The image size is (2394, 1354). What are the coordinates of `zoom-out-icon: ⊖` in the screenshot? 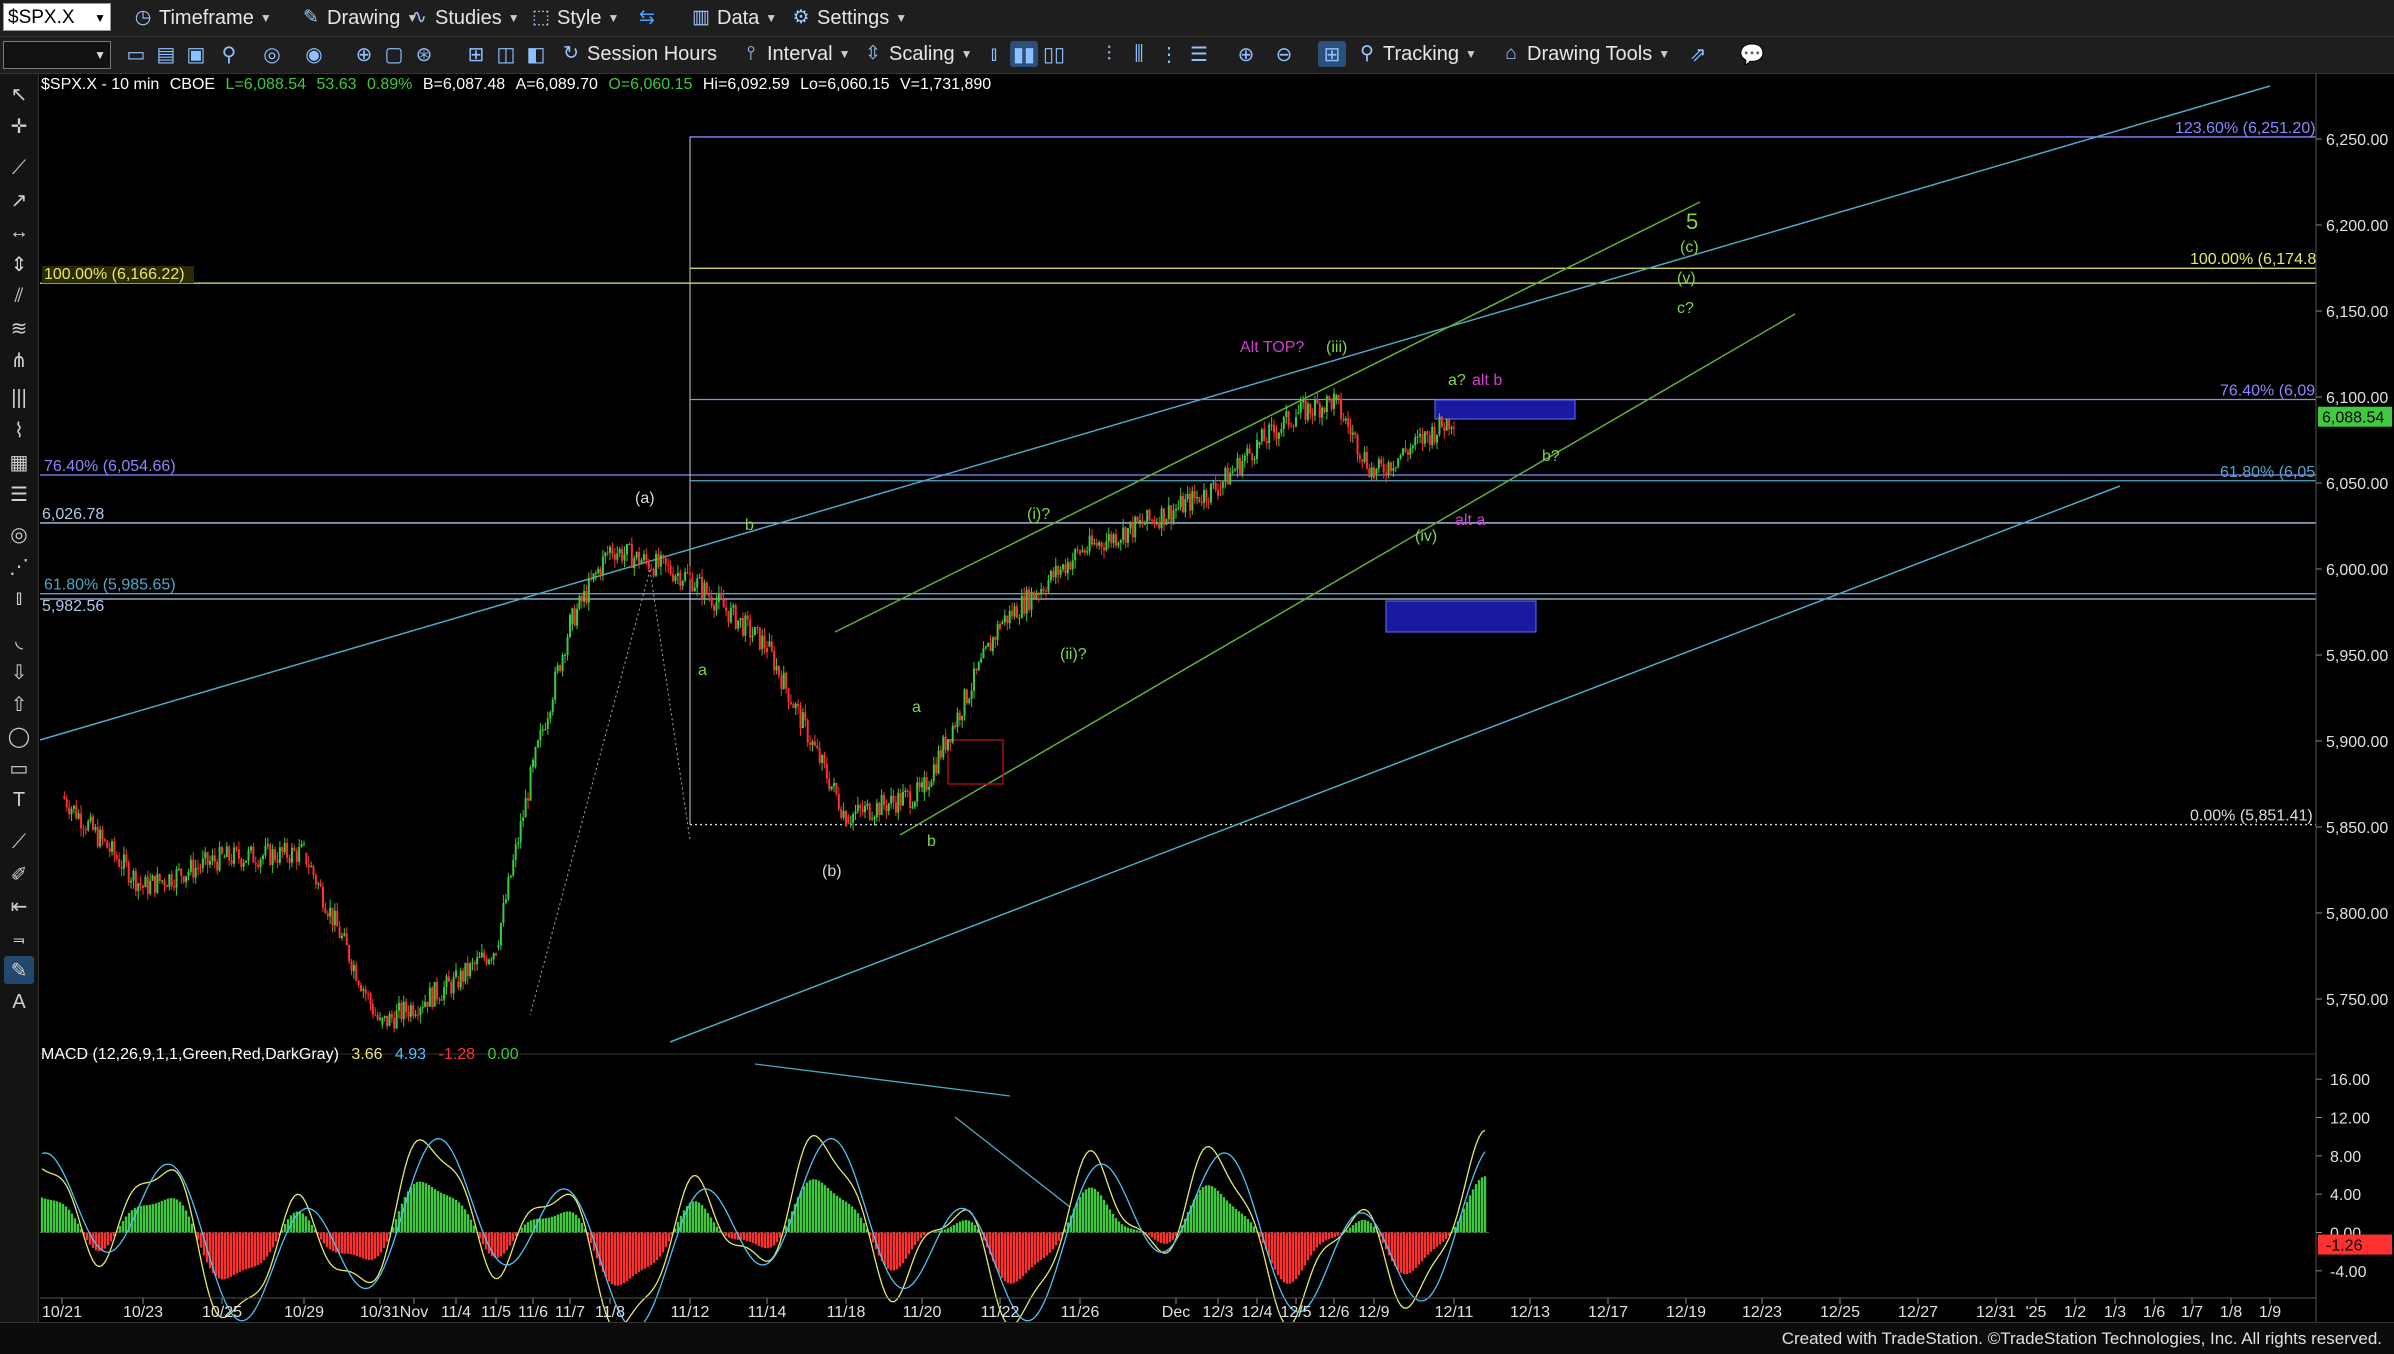 It's located at (1284, 54).